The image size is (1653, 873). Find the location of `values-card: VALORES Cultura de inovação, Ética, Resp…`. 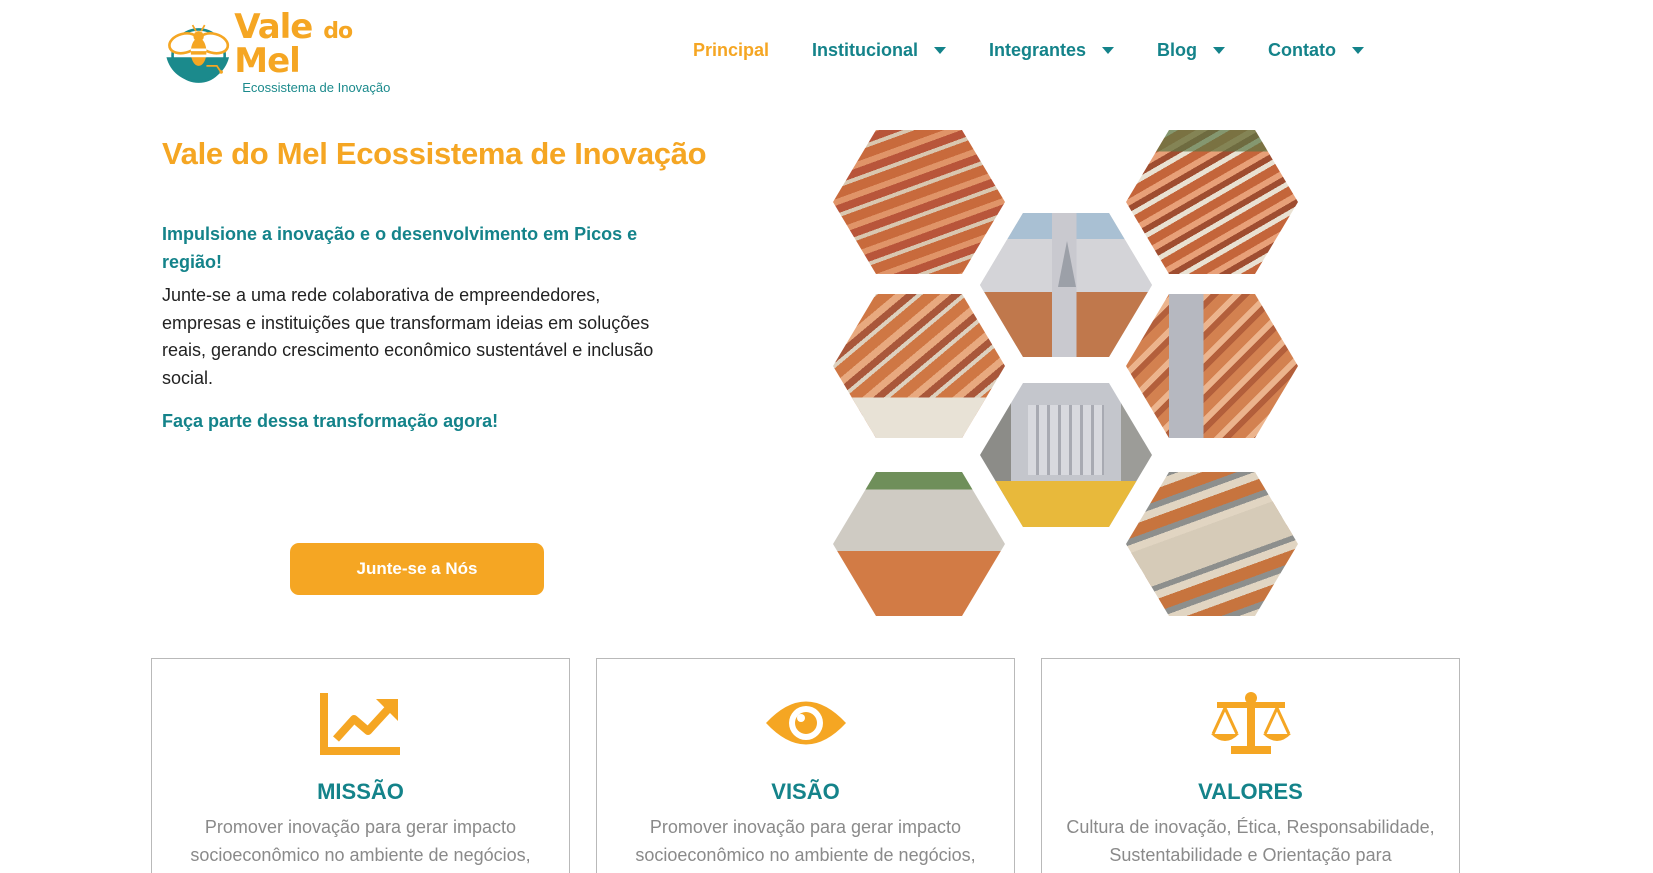

values-card: VALORES Cultura de inovação, Ética, Resp… is located at coordinates (1250, 765).